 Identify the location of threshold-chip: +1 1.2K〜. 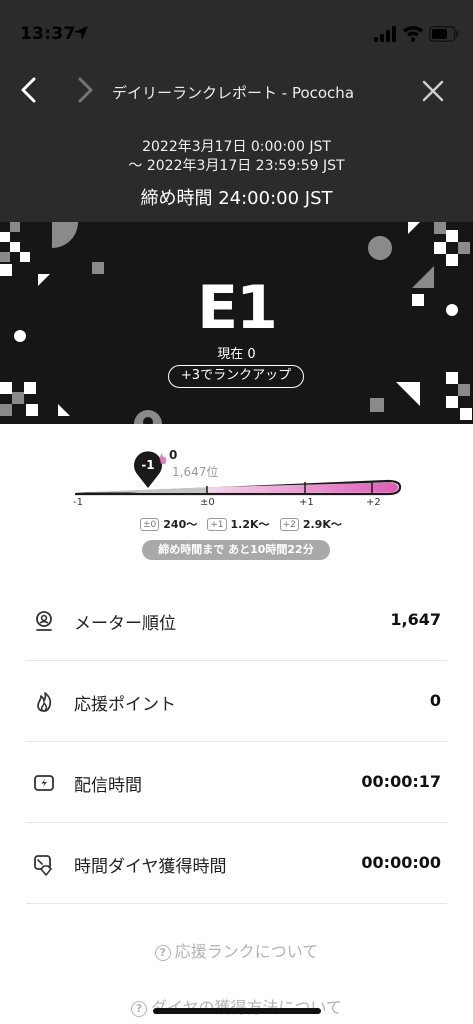
(238, 524).